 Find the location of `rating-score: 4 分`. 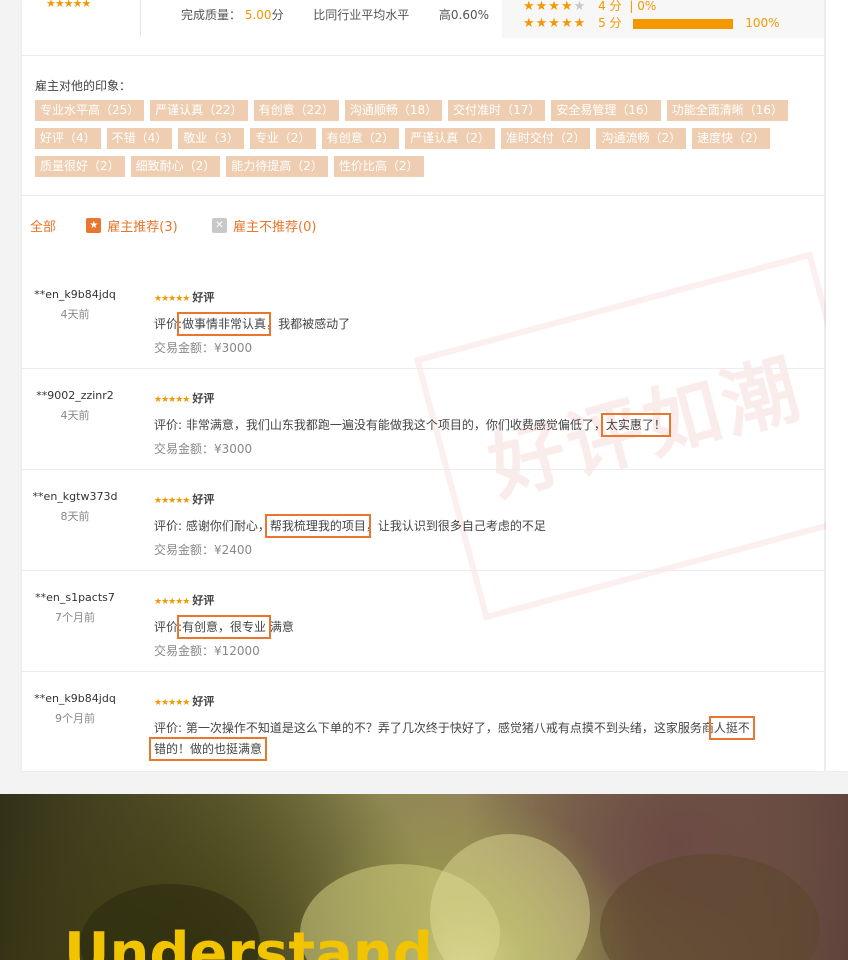

rating-score: 4 分 is located at coordinates (610, 6).